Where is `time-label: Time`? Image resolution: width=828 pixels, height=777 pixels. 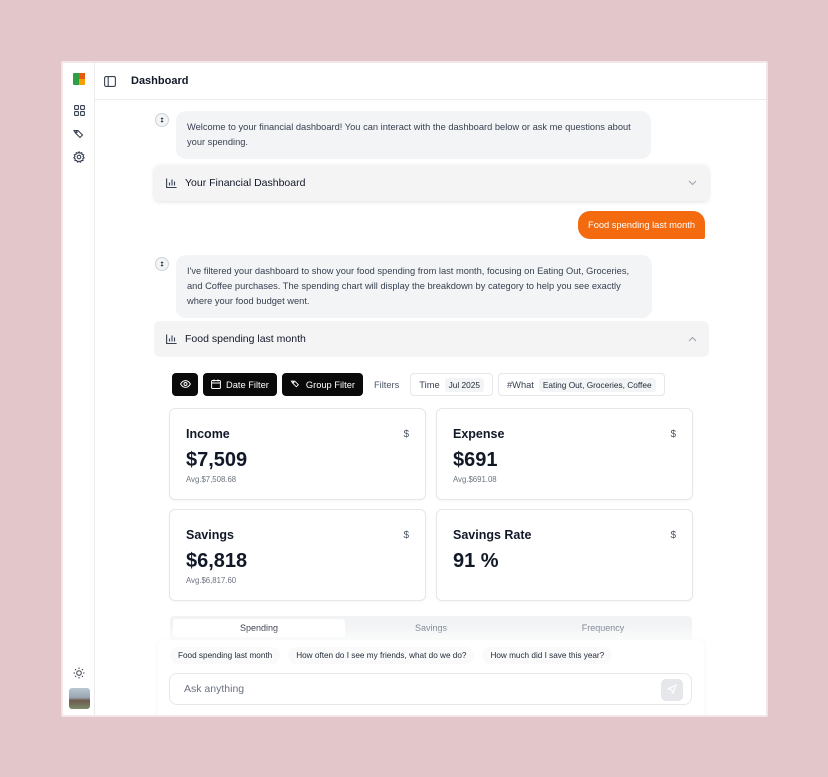 time-label: Time is located at coordinates (429, 384).